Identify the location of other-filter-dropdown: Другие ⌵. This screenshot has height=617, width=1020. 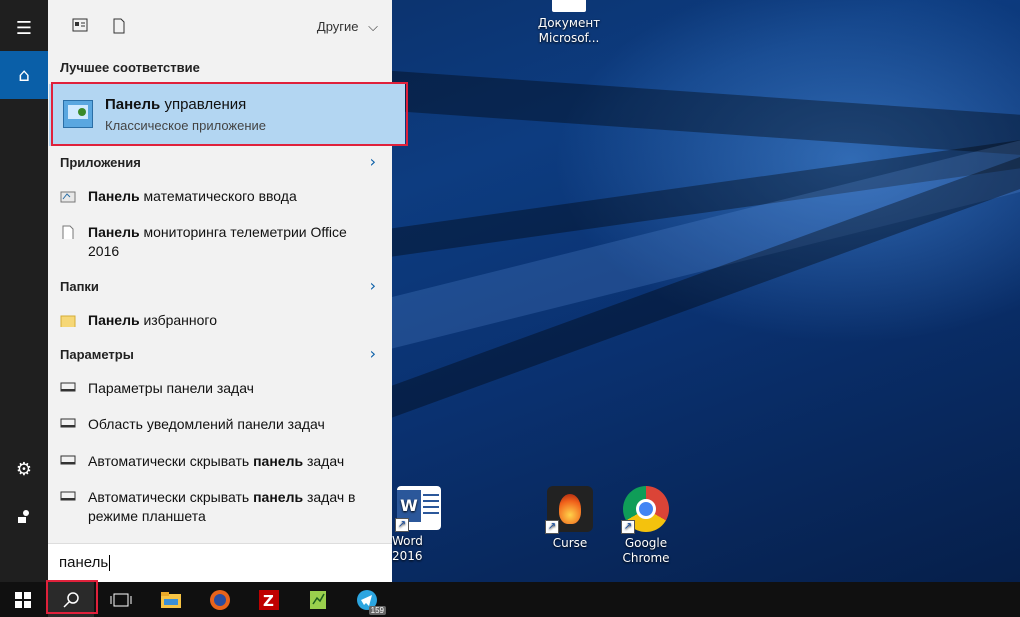
(347, 27).